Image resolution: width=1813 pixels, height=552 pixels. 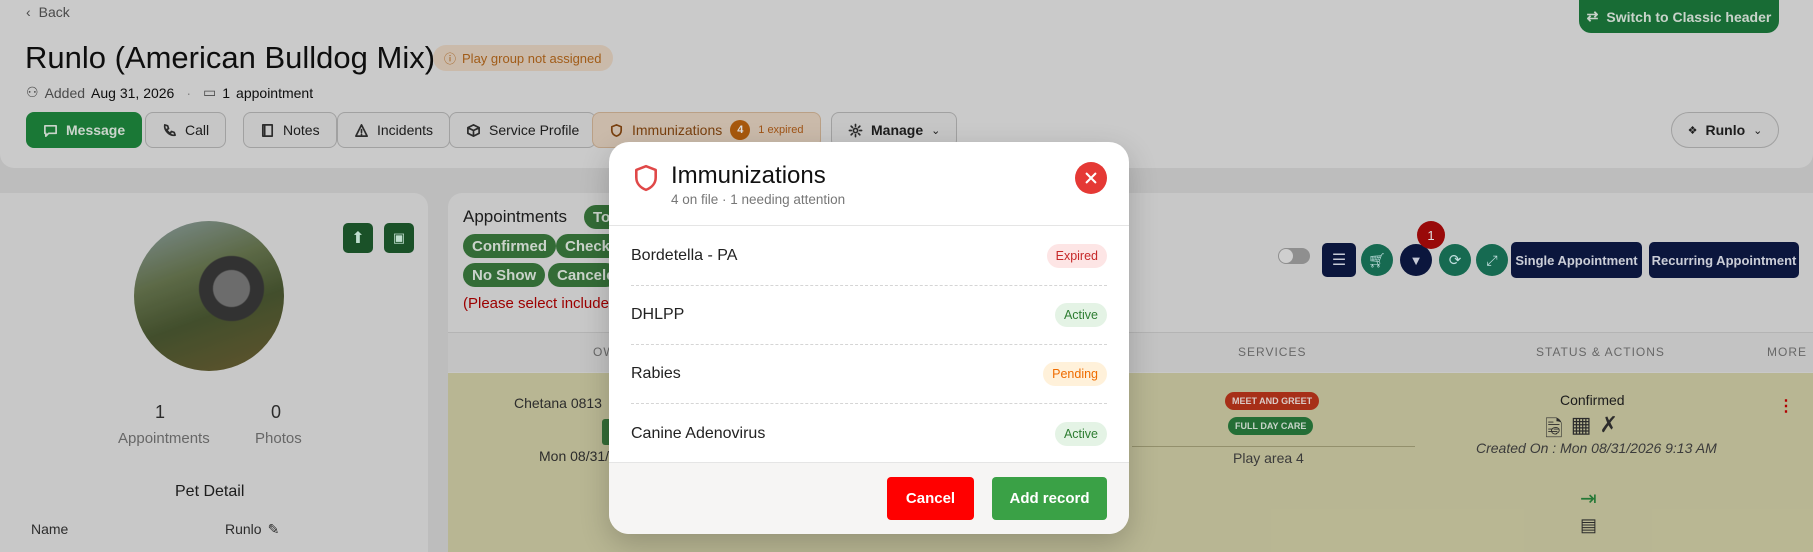 What do you see at coordinates (930, 498) in the screenshot?
I see `cancel-button: Cancel` at bounding box center [930, 498].